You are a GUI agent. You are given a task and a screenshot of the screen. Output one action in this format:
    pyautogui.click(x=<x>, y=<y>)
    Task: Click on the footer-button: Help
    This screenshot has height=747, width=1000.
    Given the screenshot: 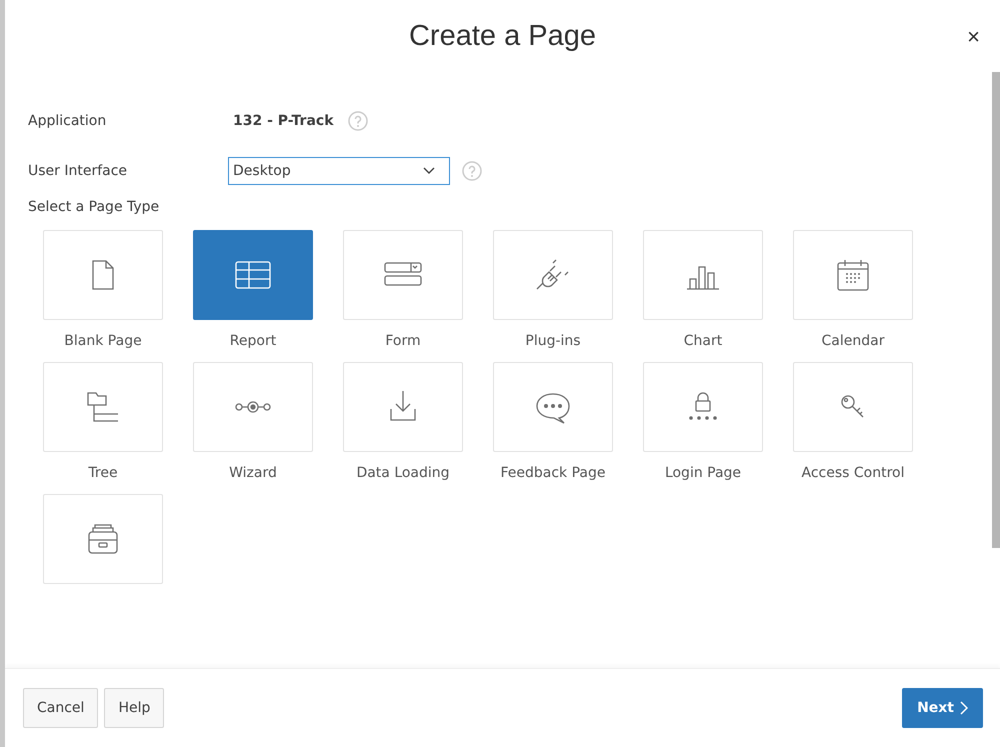 What is the action you would take?
    pyautogui.click(x=134, y=708)
    